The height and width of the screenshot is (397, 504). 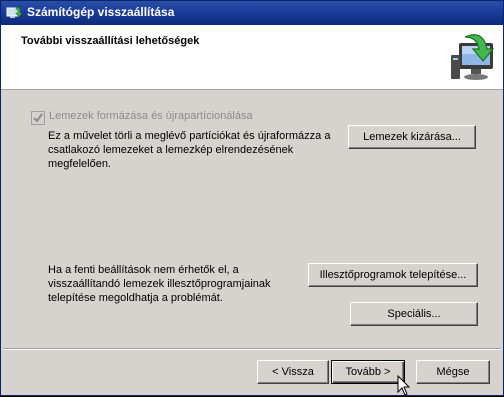 I want to click on format-disks-checkbox, so click(x=38, y=118).